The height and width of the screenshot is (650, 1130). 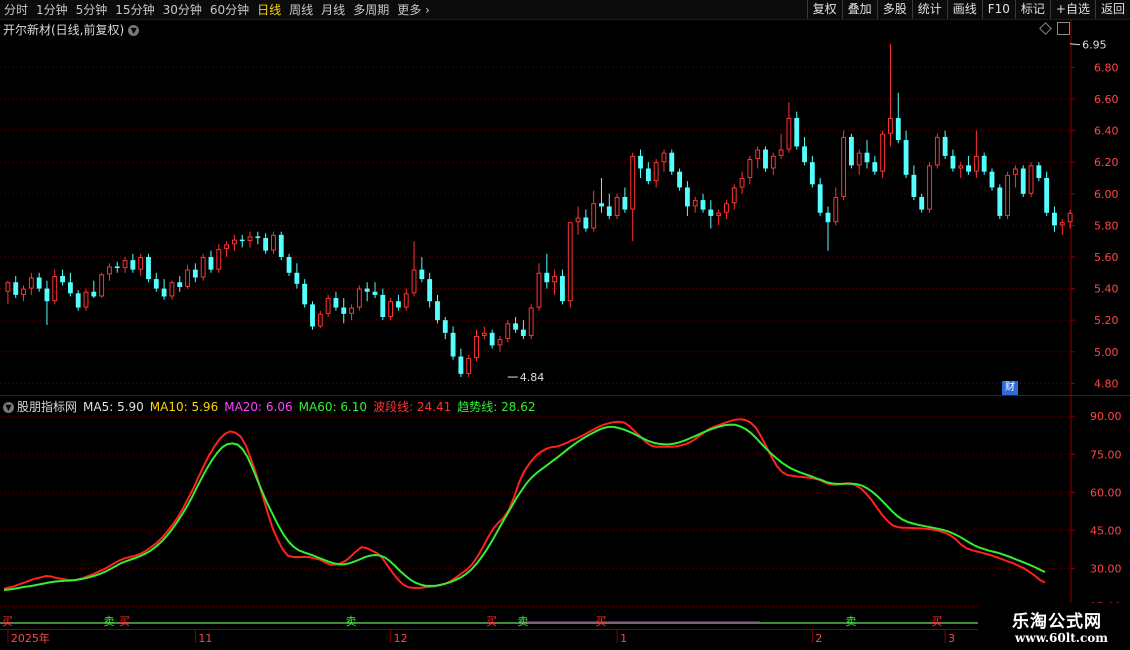 I want to click on toolbar-button-3: 统计, so click(x=929, y=9).